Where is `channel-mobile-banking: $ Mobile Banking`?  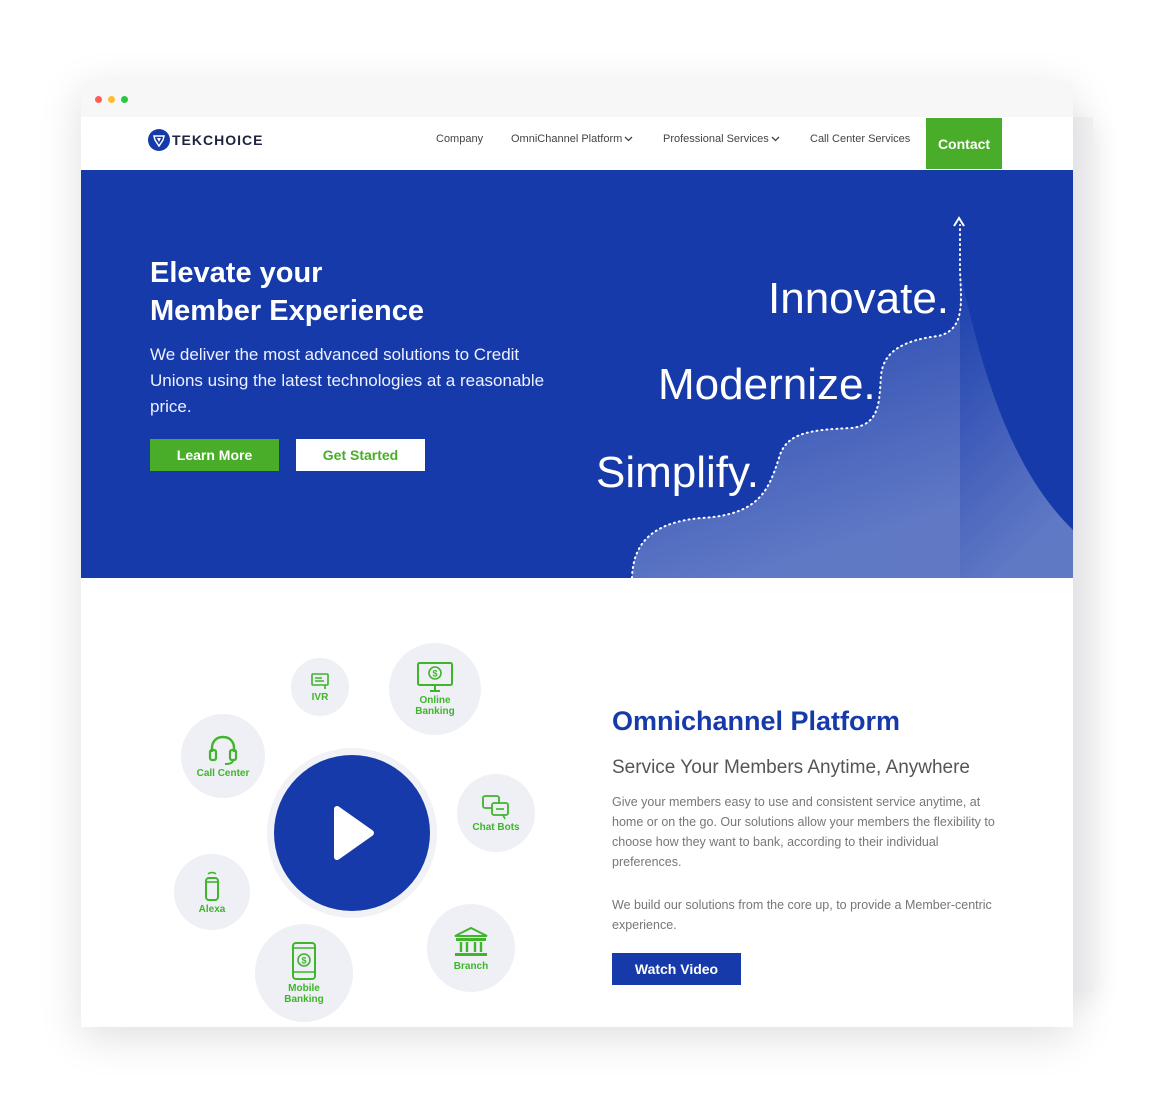 channel-mobile-banking: $ Mobile Banking is located at coordinates (304, 973).